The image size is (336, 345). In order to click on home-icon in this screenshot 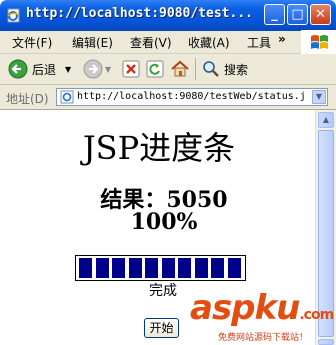, I will do `click(180, 68)`.